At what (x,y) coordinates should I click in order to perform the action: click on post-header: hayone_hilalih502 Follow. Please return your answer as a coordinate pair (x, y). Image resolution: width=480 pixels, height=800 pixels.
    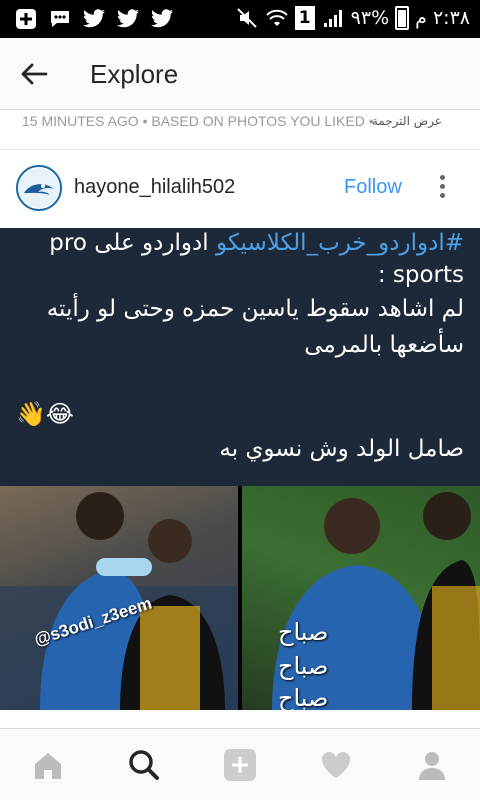
    Looking at the image, I should click on (240, 189).